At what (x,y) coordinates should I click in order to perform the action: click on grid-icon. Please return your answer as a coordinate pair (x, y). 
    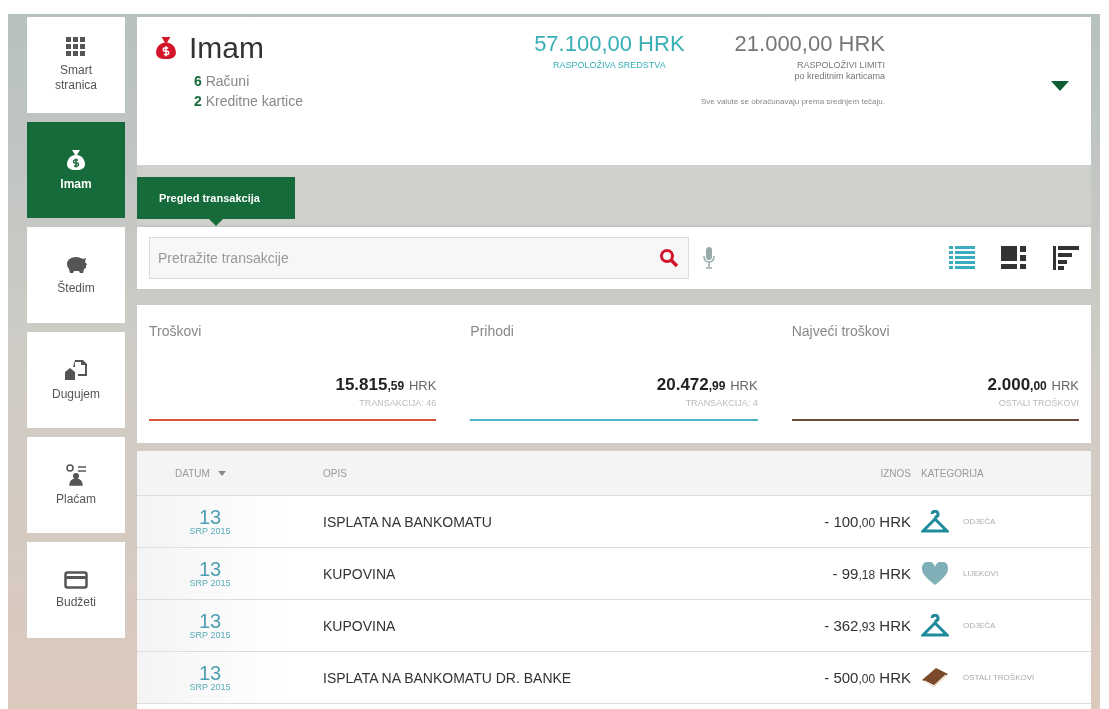
    Looking at the image, I should click on (76, 47).